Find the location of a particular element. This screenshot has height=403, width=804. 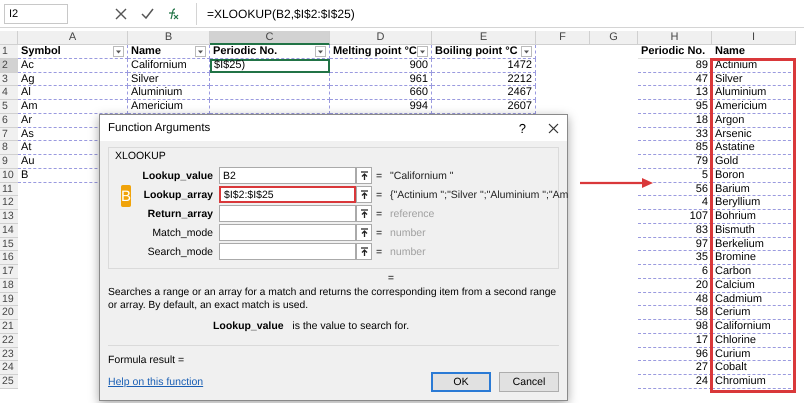

header-cell: Periodic No. is located at coordinates (675, 52).